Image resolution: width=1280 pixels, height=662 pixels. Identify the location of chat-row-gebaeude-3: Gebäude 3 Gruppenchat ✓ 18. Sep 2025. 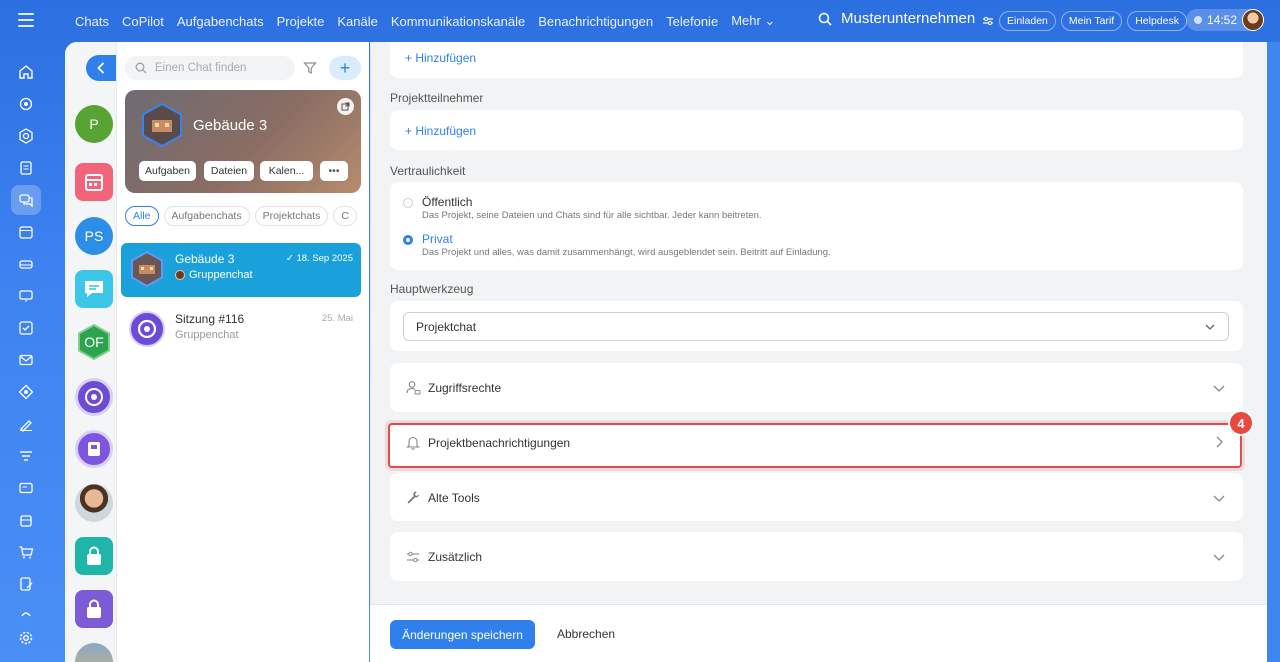
(241, 270).